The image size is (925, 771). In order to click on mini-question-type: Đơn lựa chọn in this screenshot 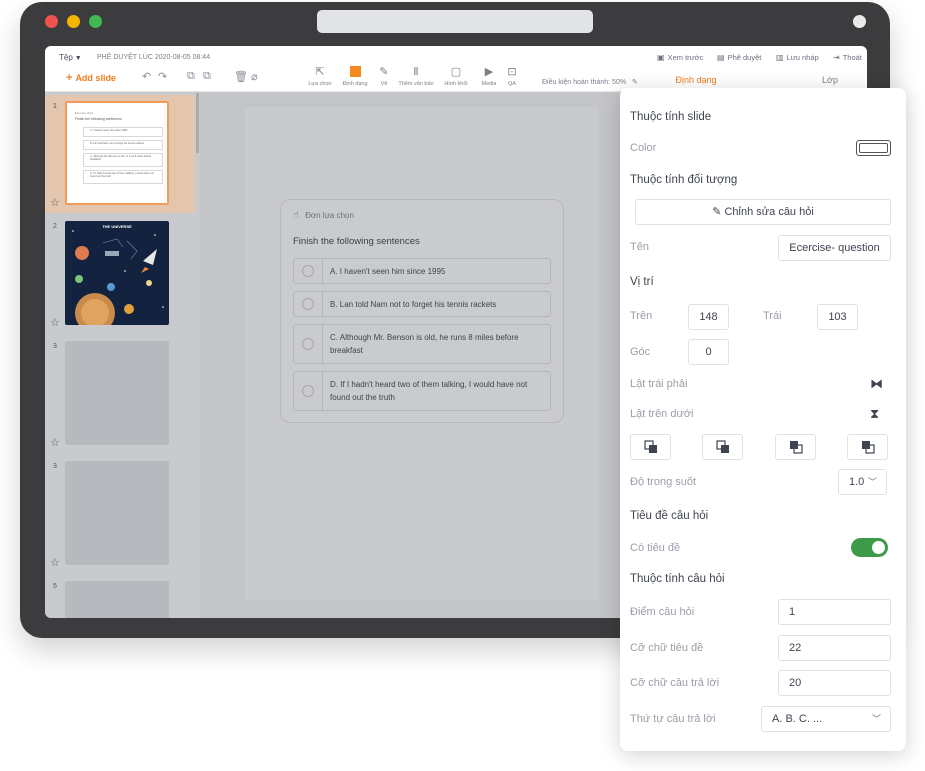, I will do `click(84, 113)`.